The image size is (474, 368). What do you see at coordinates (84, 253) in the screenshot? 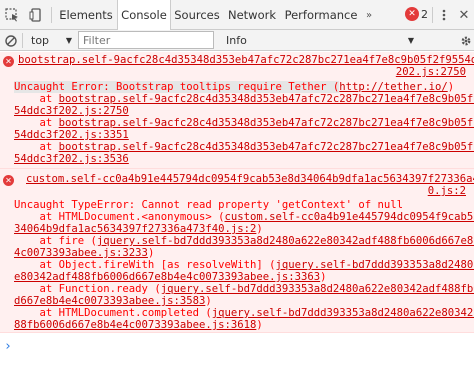
I see `stack-frame-cont: 4c0073393abee.js:3233)` at bounding box center [84, 253].